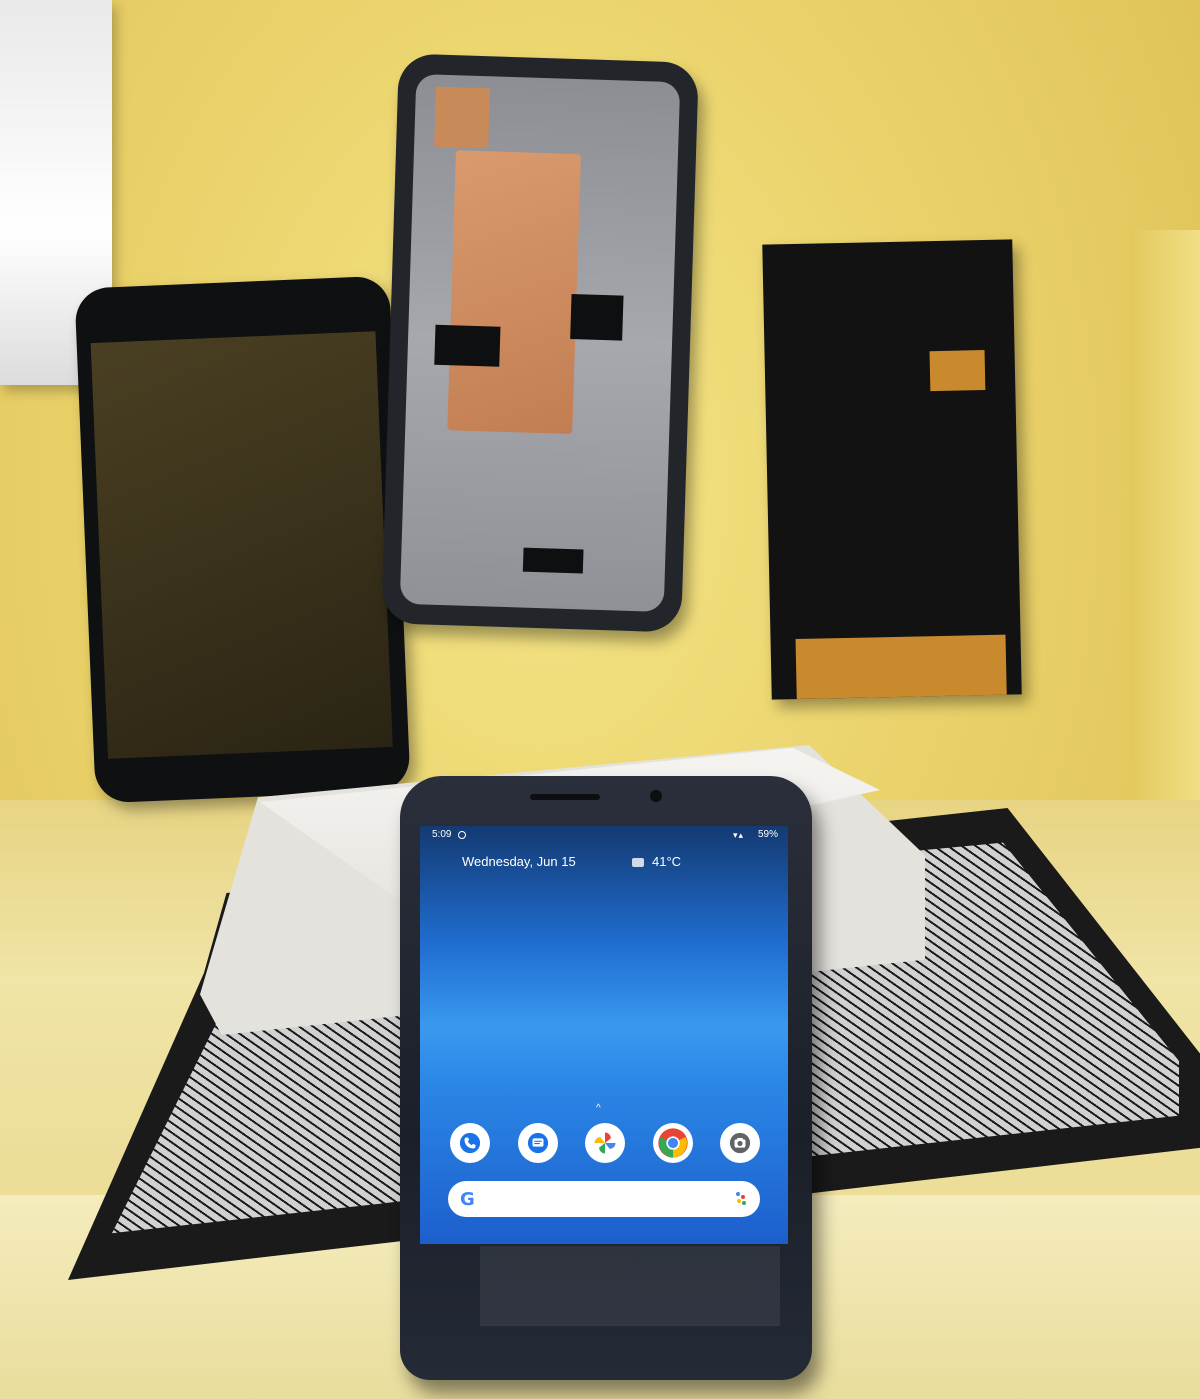  I want to click on front-glass-panel, so click(242, 539).